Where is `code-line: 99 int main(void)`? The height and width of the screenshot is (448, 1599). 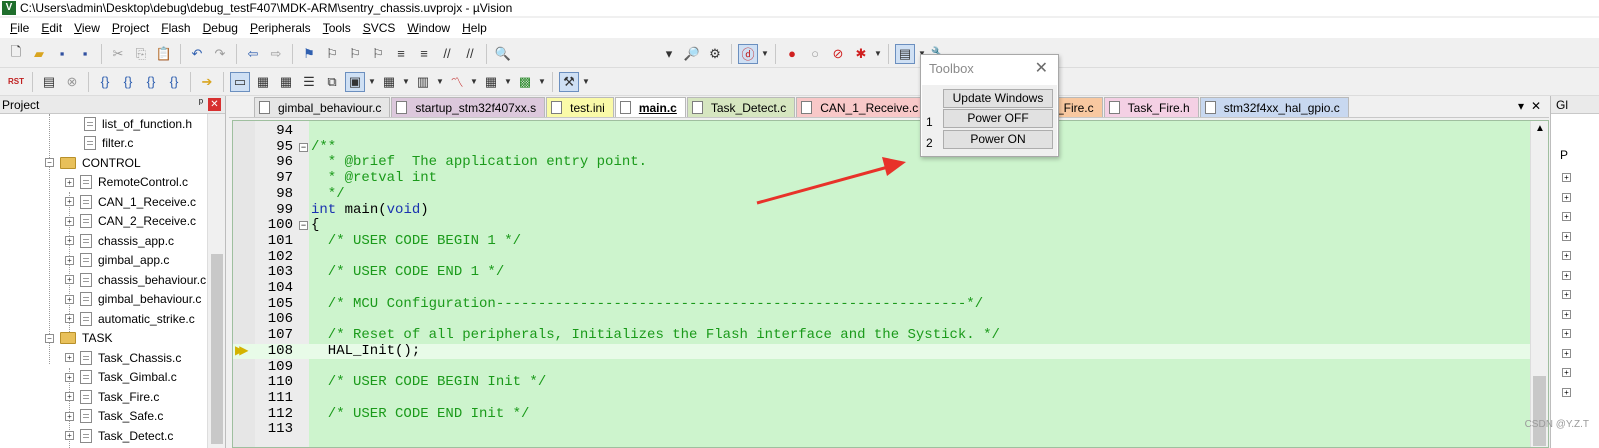 code-line: 99 int main(void) is located at coordinates (881, 210).